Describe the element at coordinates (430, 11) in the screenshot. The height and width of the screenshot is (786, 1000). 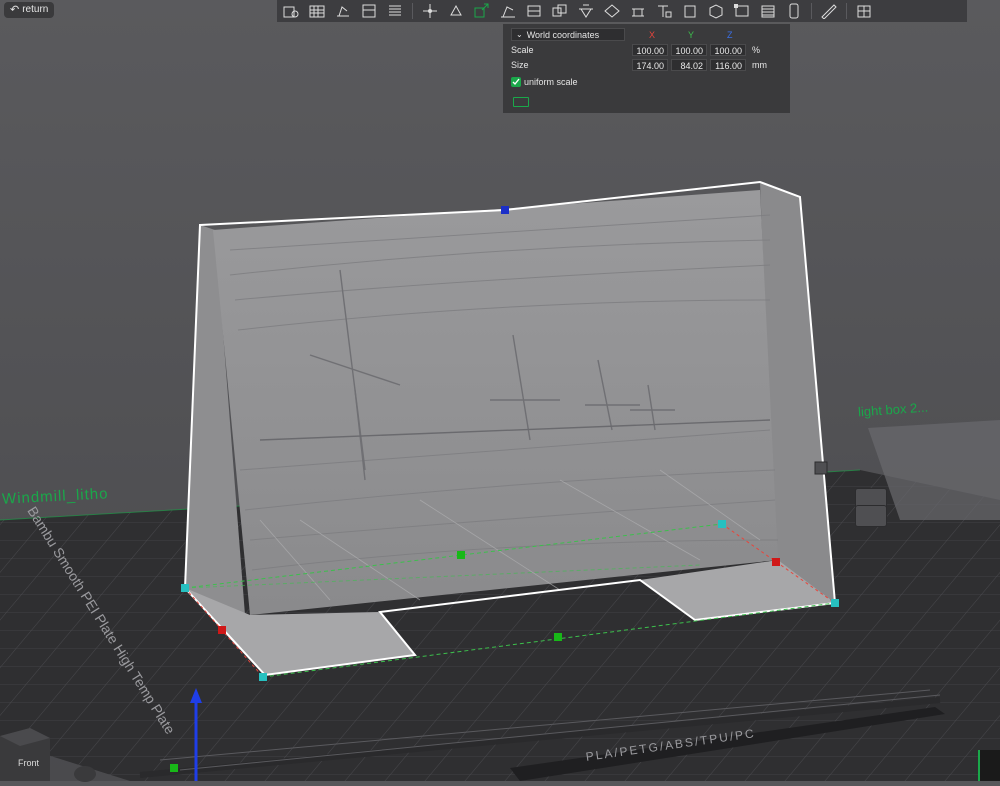
I see `move-icon` at that location.